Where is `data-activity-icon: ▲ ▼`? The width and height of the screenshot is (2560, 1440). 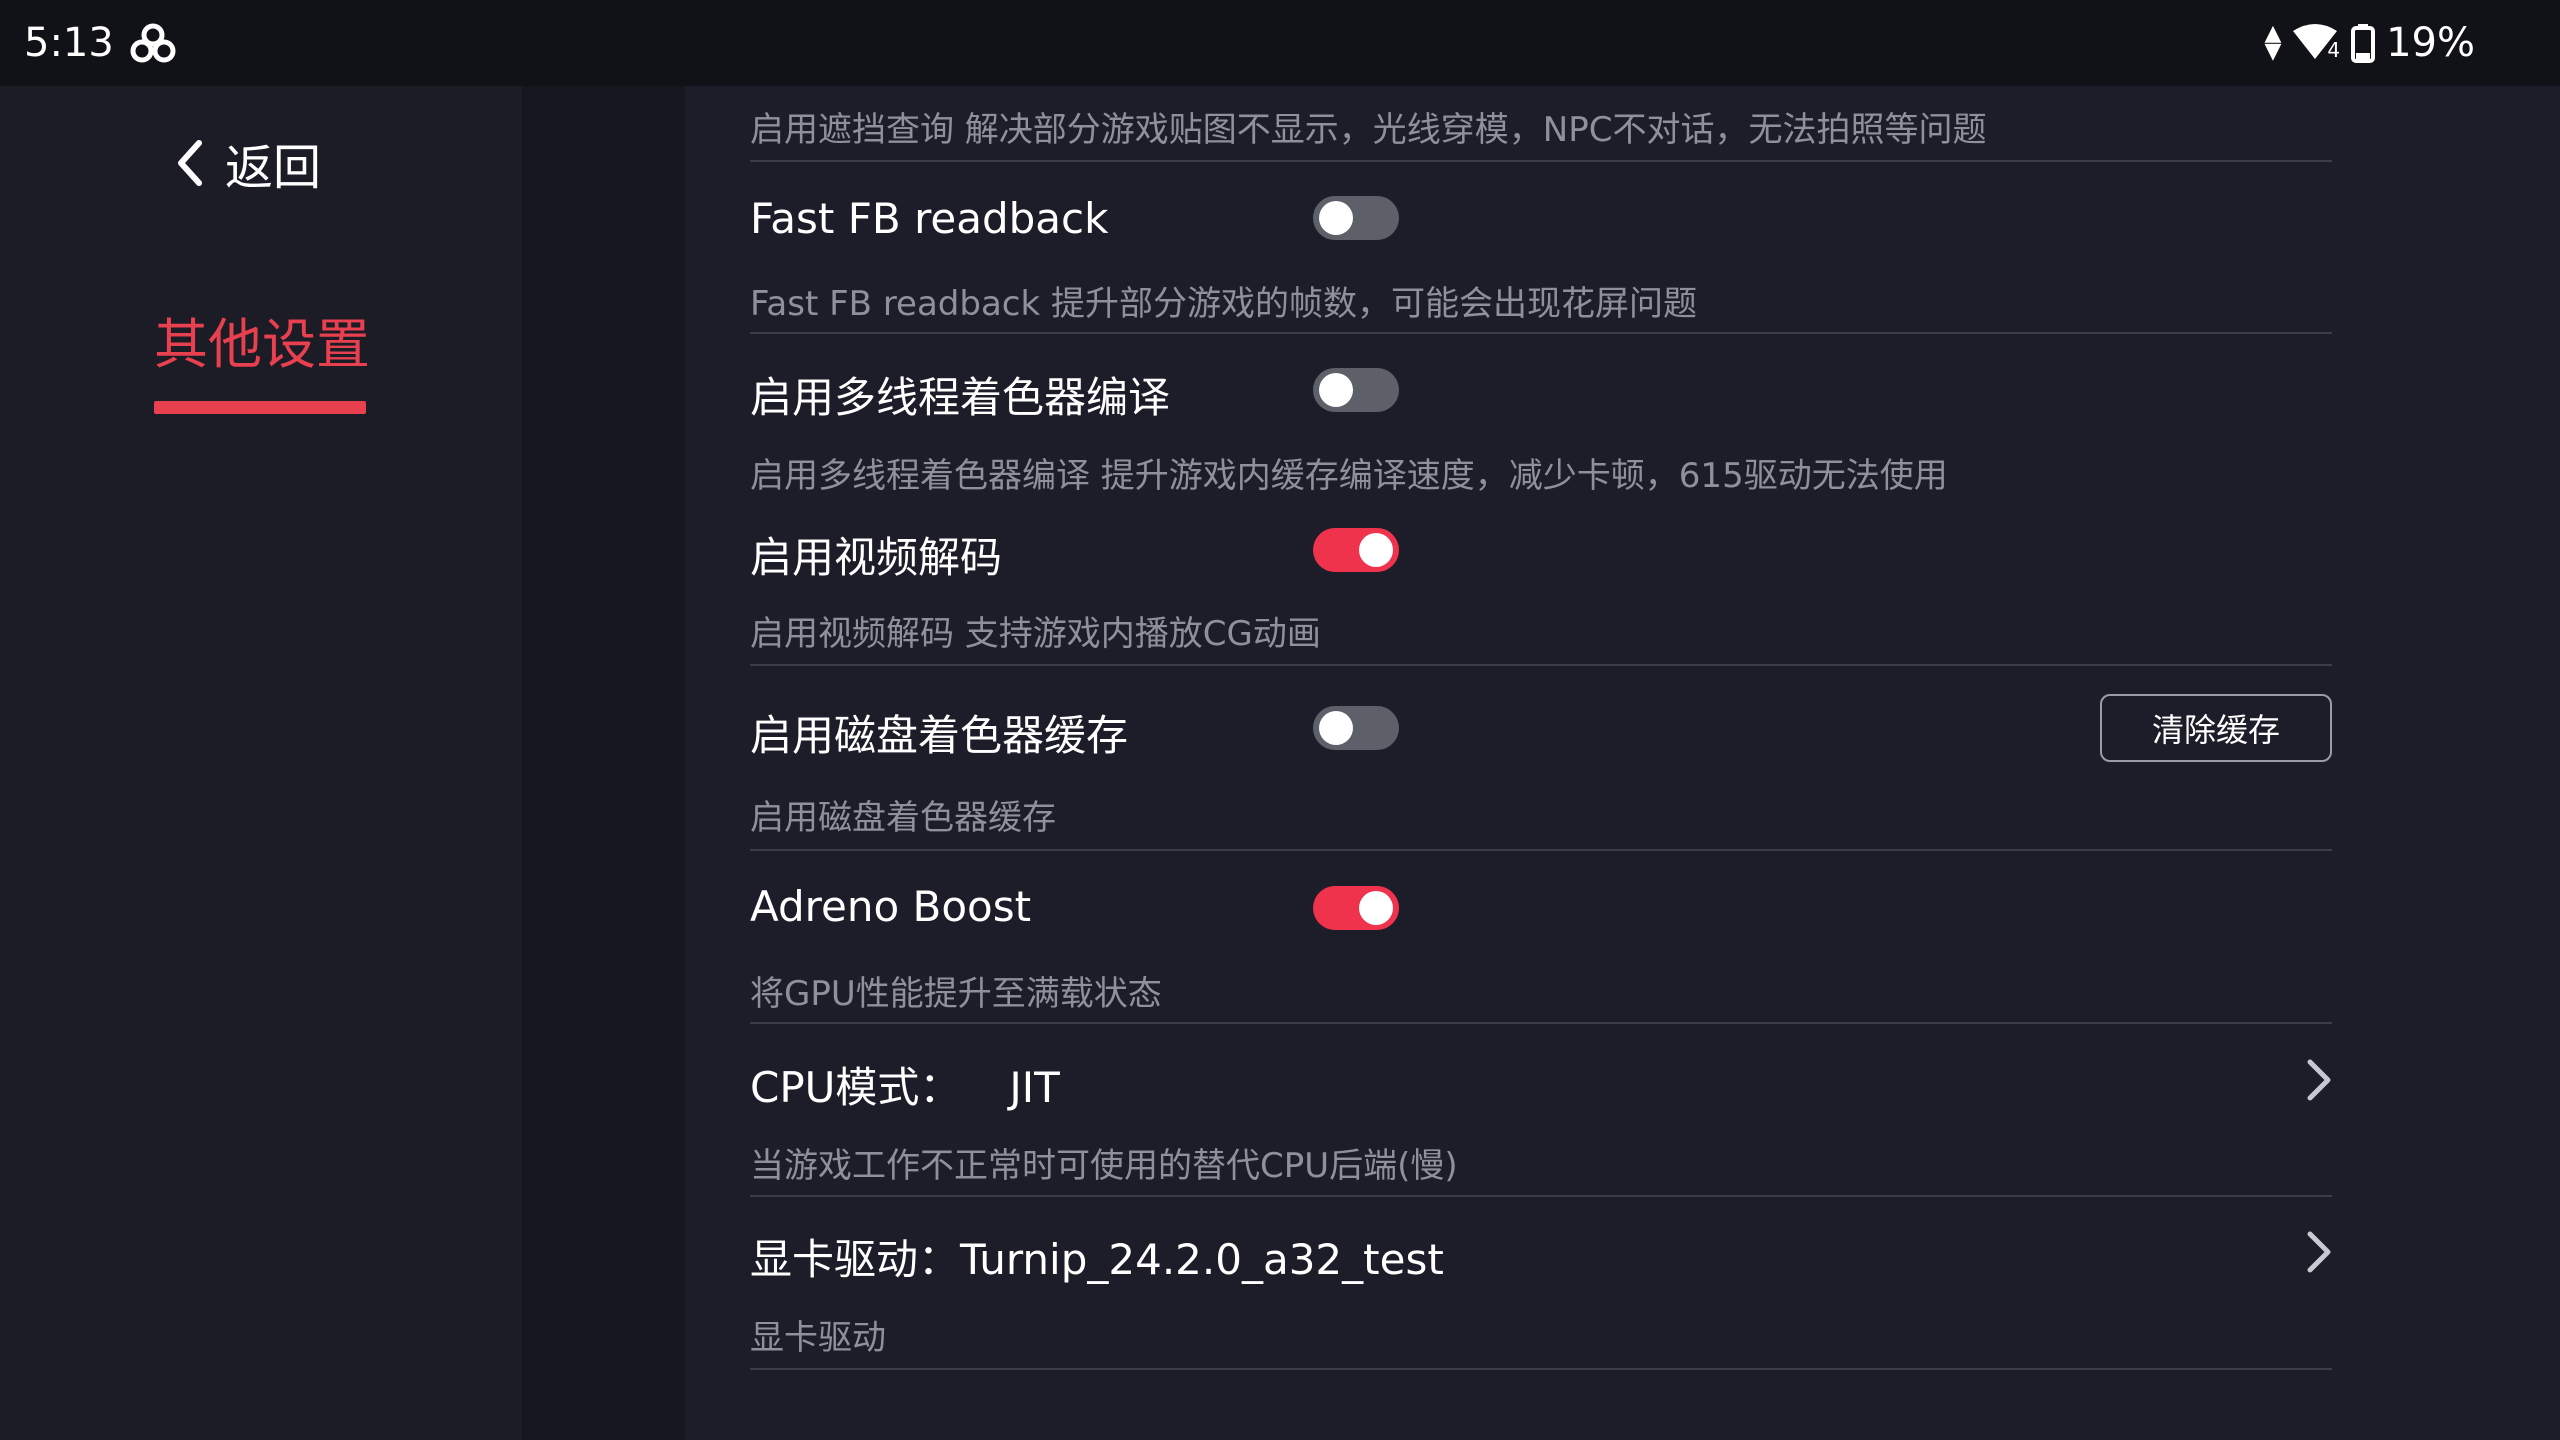 data-activity-icon: ▲ ▼ is located at coordinates (2273, 42).